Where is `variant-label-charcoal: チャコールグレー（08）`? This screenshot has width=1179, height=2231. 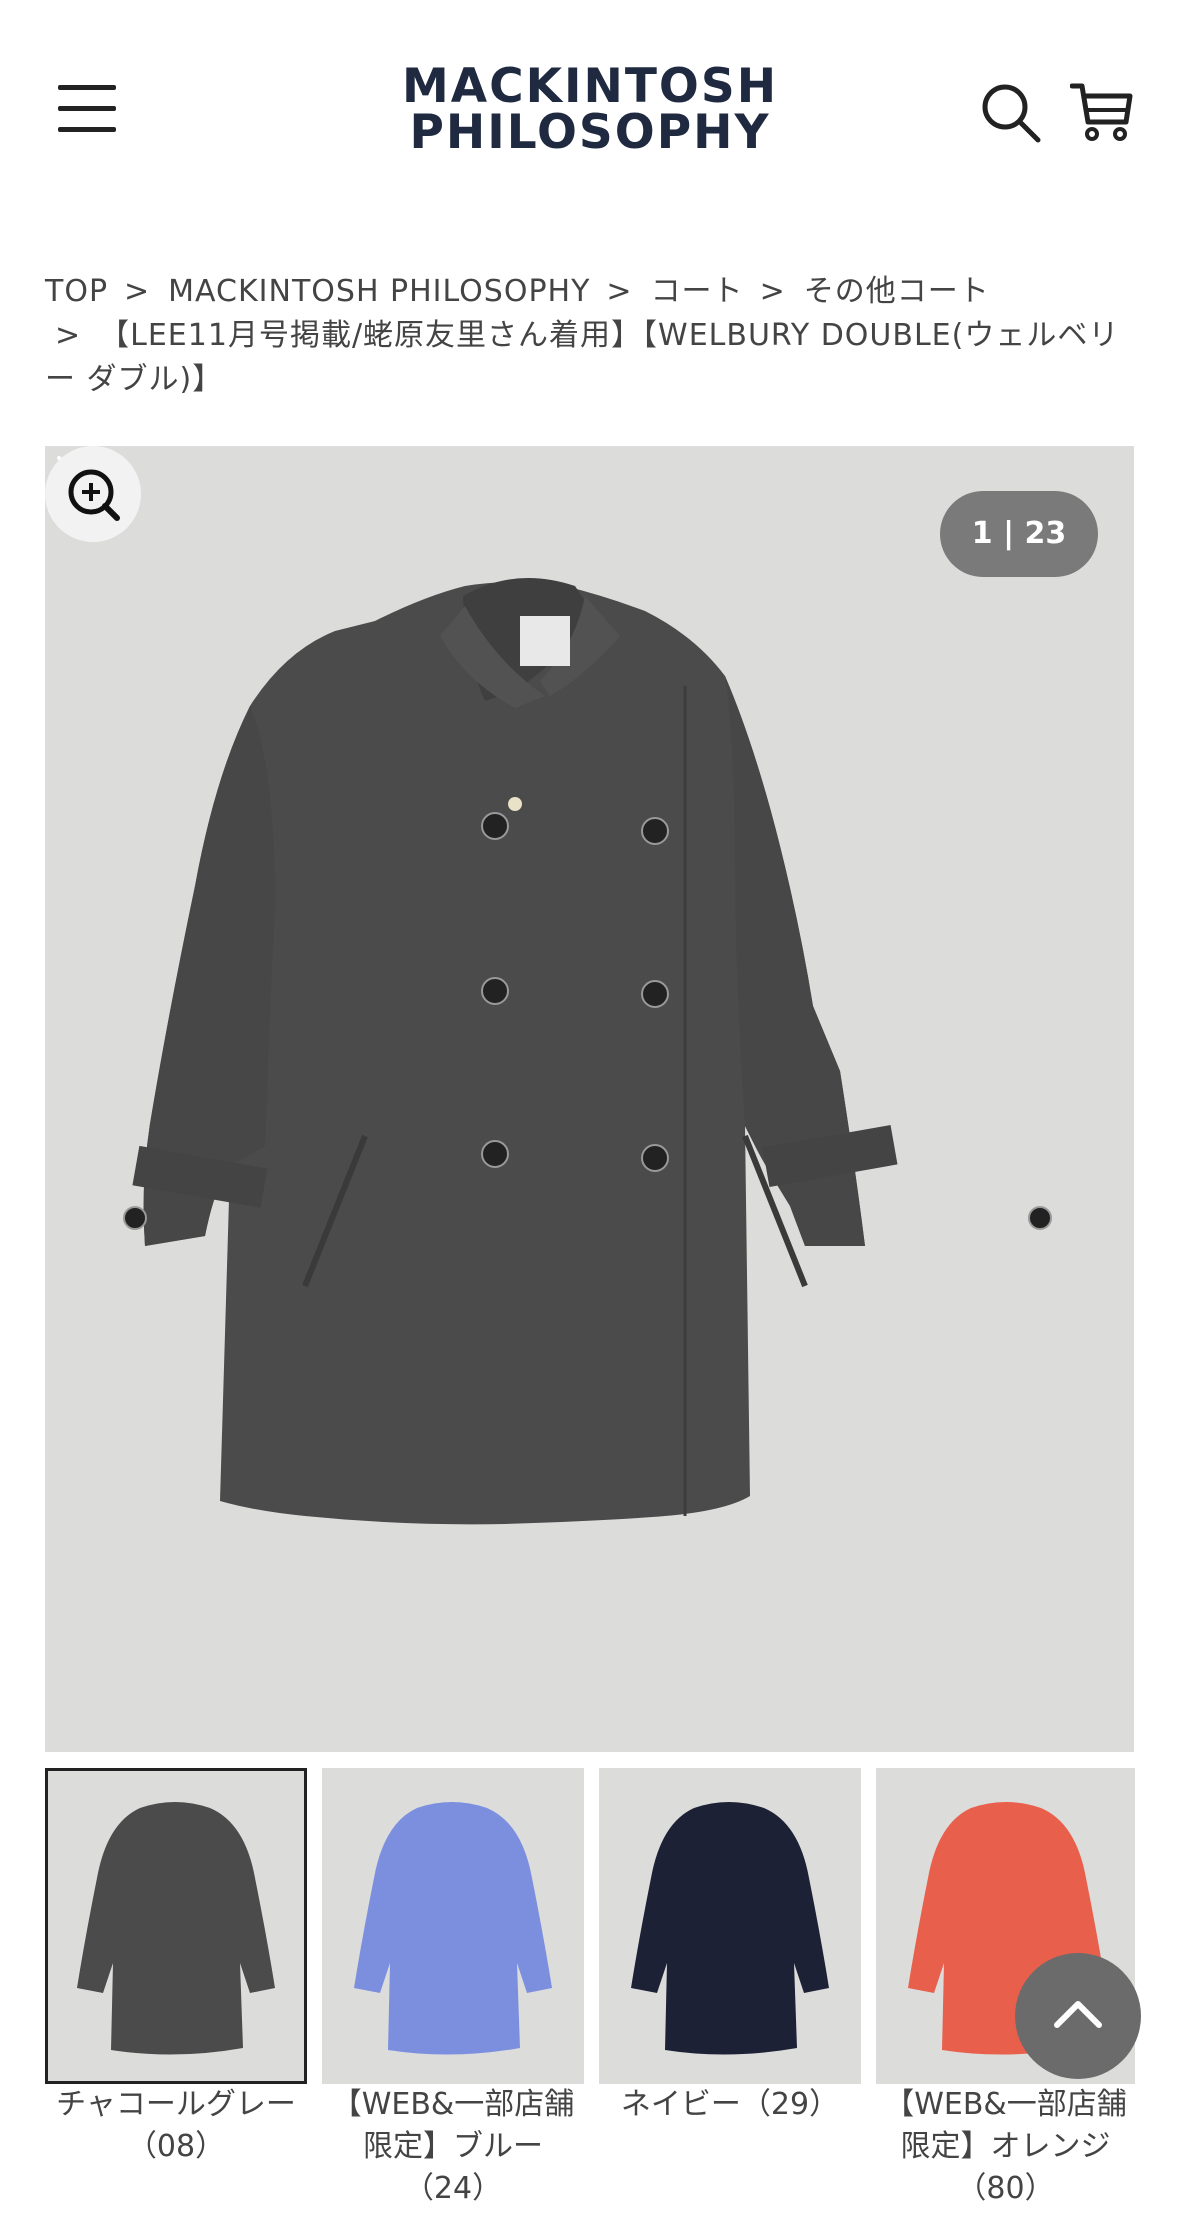
variant-label-charcoal: チャコールグレー（08） is located at coordinates (176, 2126).